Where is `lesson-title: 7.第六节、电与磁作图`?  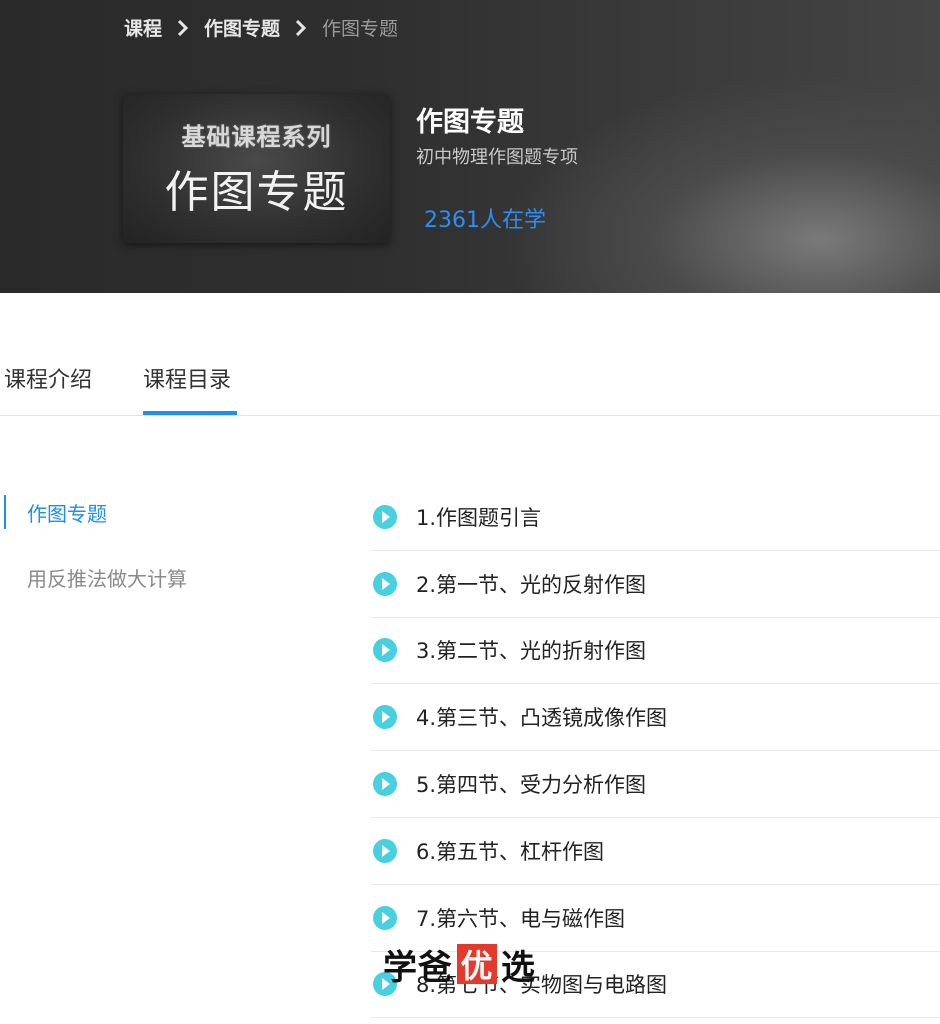
lesson-title: 7.第六节、电与磁作图 is located at coordinates (520, 918).